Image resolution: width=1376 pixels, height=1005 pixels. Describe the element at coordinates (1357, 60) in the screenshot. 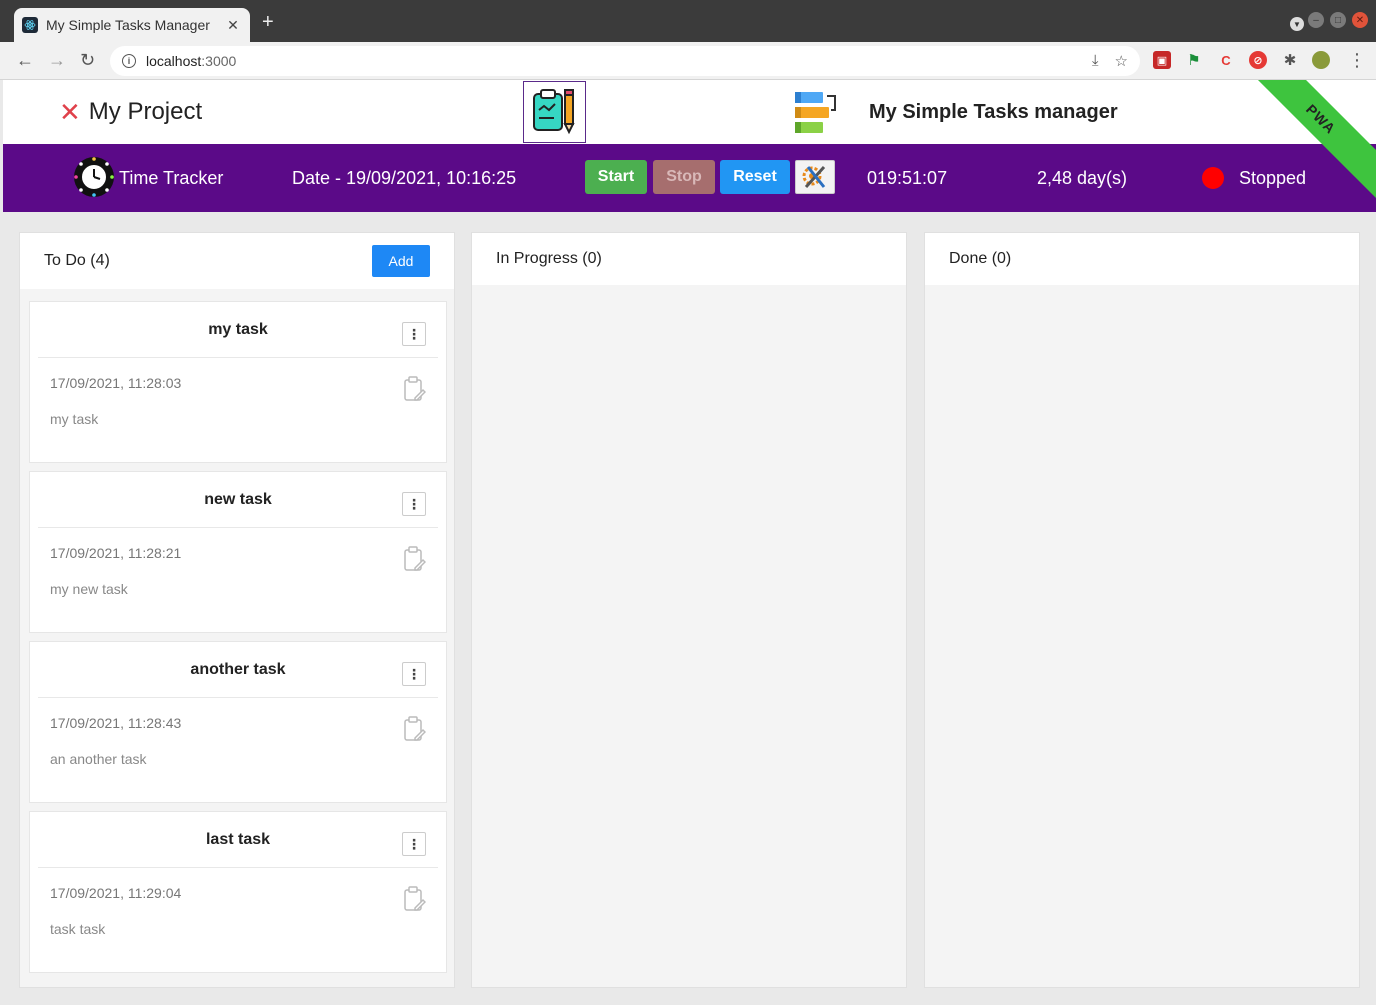

I see `browser-menu-icon: ⋮` at that location.